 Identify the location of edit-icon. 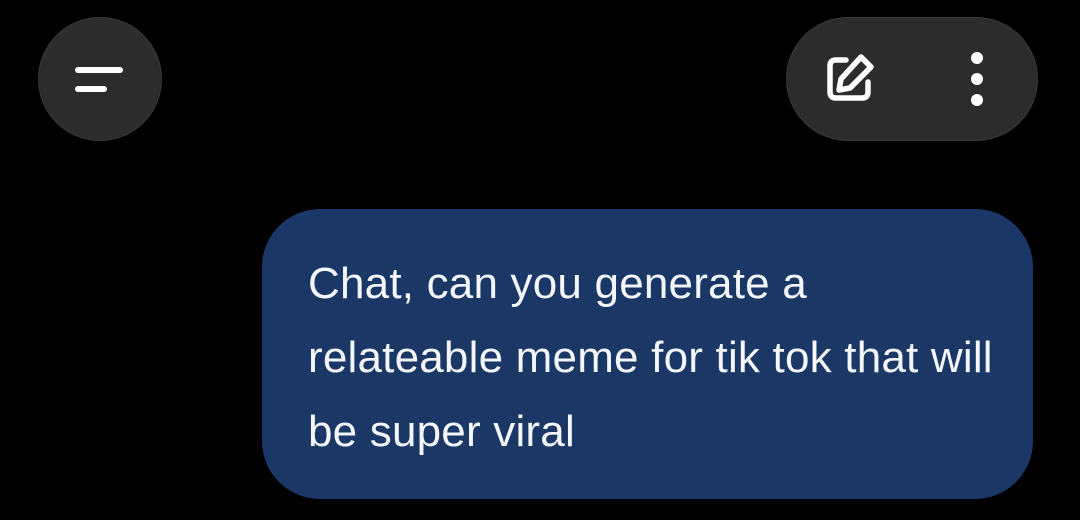
(850, 77).